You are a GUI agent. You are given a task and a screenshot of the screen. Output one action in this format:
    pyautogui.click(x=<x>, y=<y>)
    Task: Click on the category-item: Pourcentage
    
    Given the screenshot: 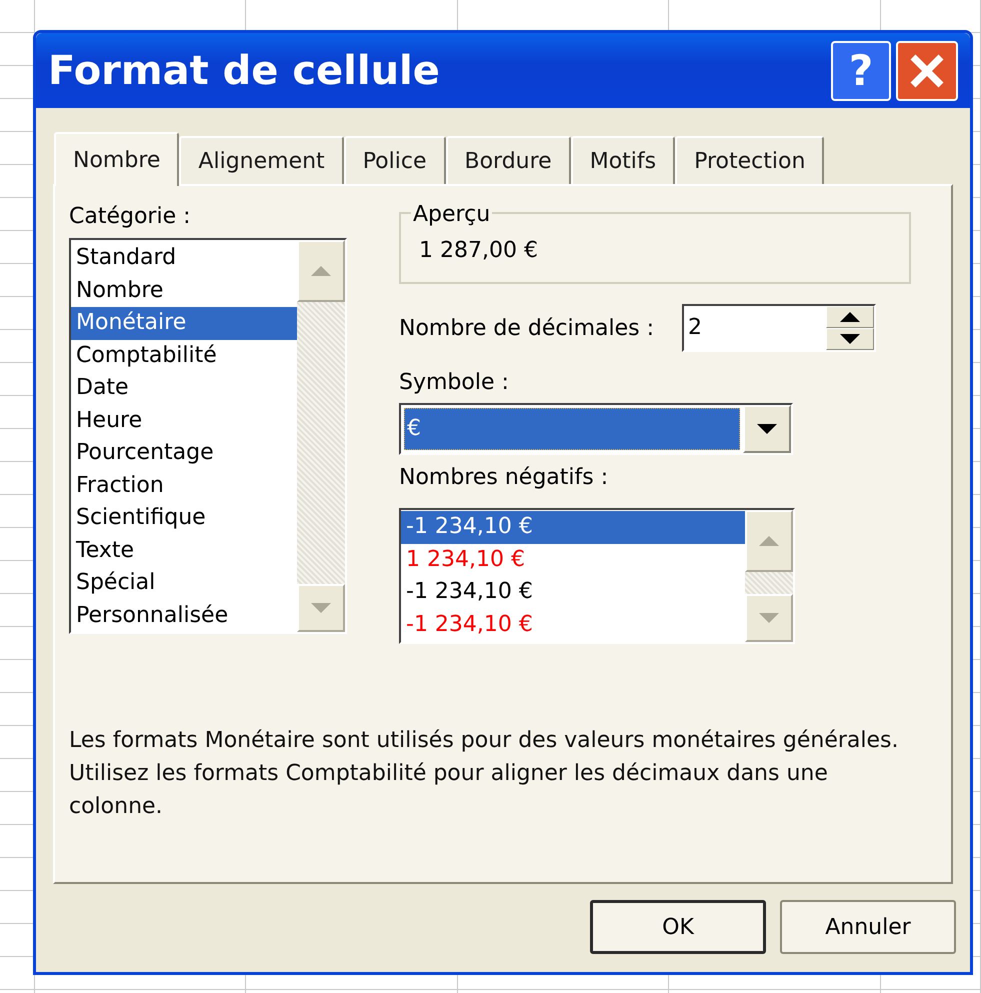 What is the action you would take?
    pyautogui.click(x=184, y=453)
    